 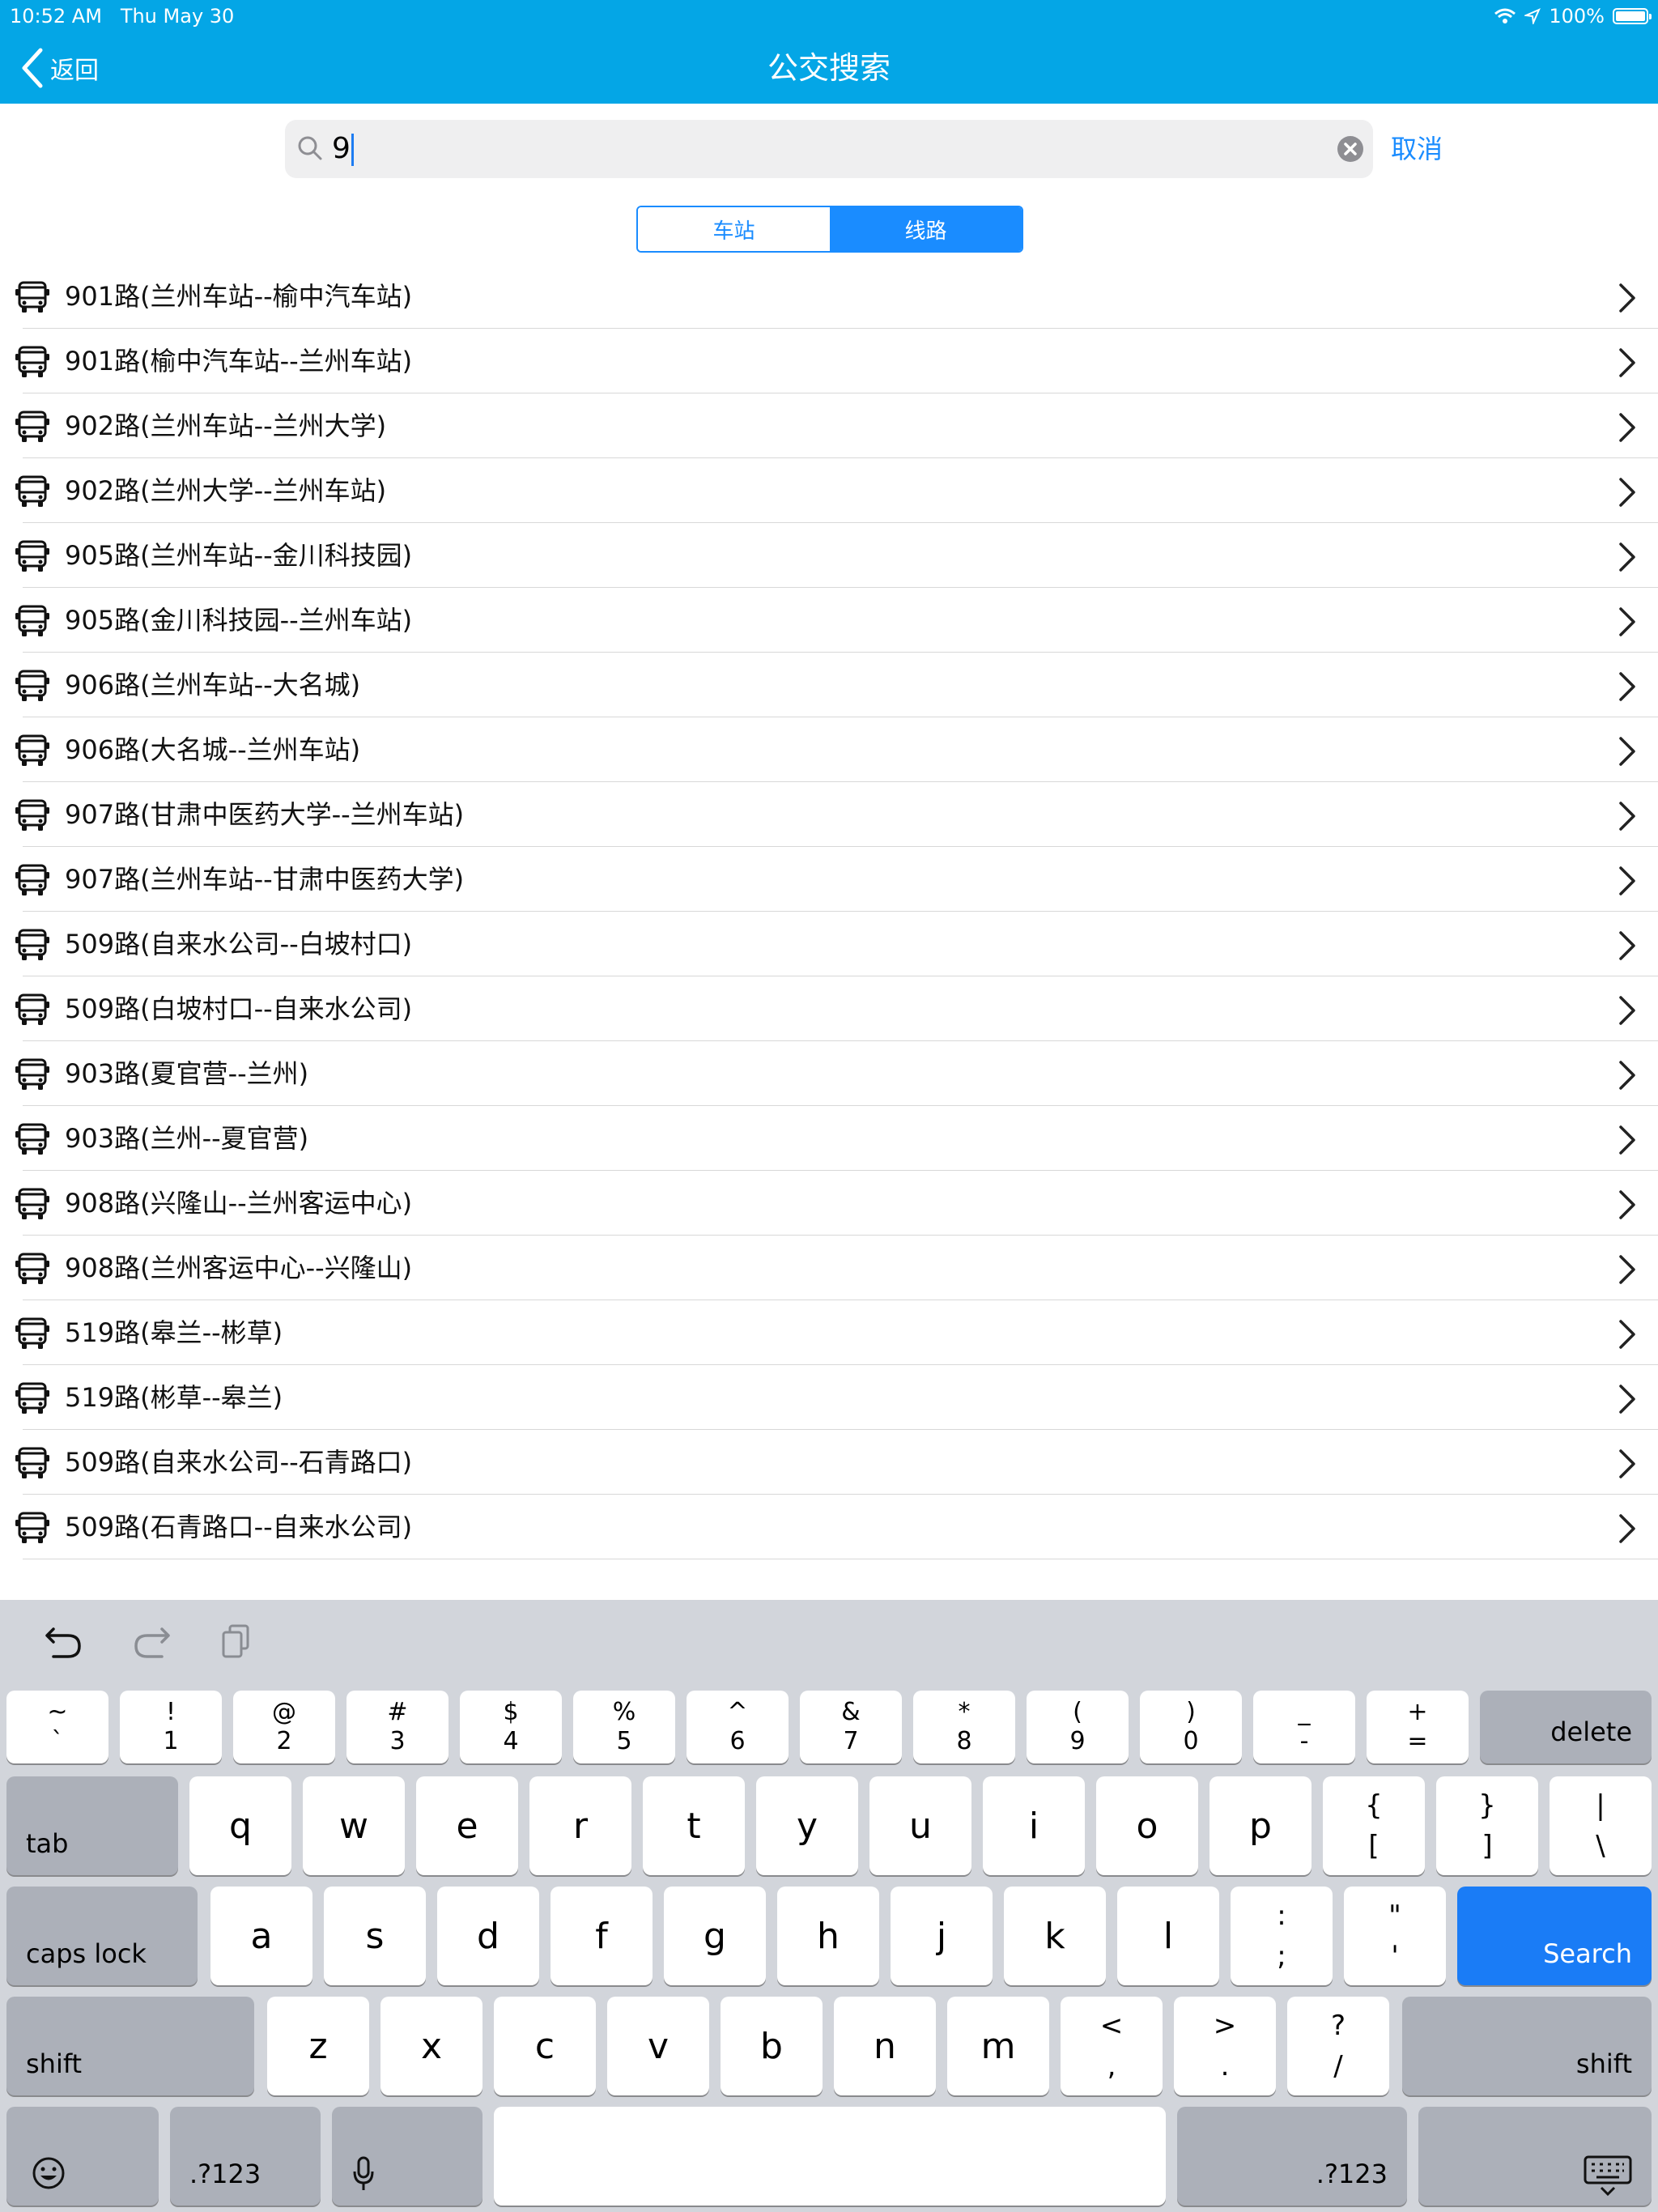 What do you see at coordinates (829, 491) in the screenshot?
I see `route-row: 902路(兰州大学--兰州车站)` at bounding box center [829, 491].